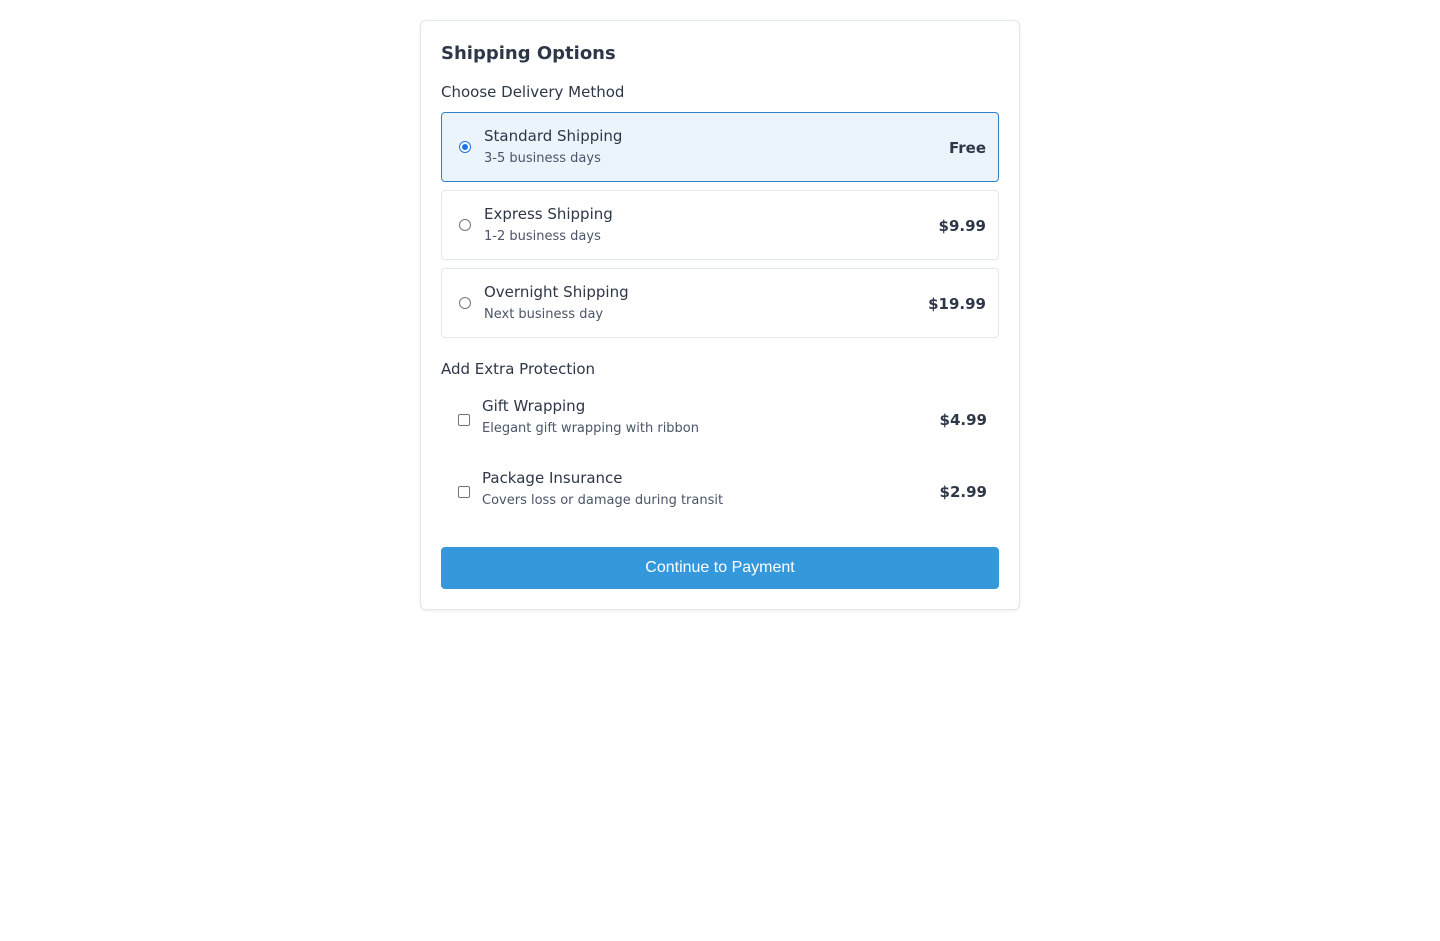 The height and width of the screenshot is (941, 1440). Describe the element at coordinates (967, 148) in the screenshot. I see `option-price: Free` at that location.